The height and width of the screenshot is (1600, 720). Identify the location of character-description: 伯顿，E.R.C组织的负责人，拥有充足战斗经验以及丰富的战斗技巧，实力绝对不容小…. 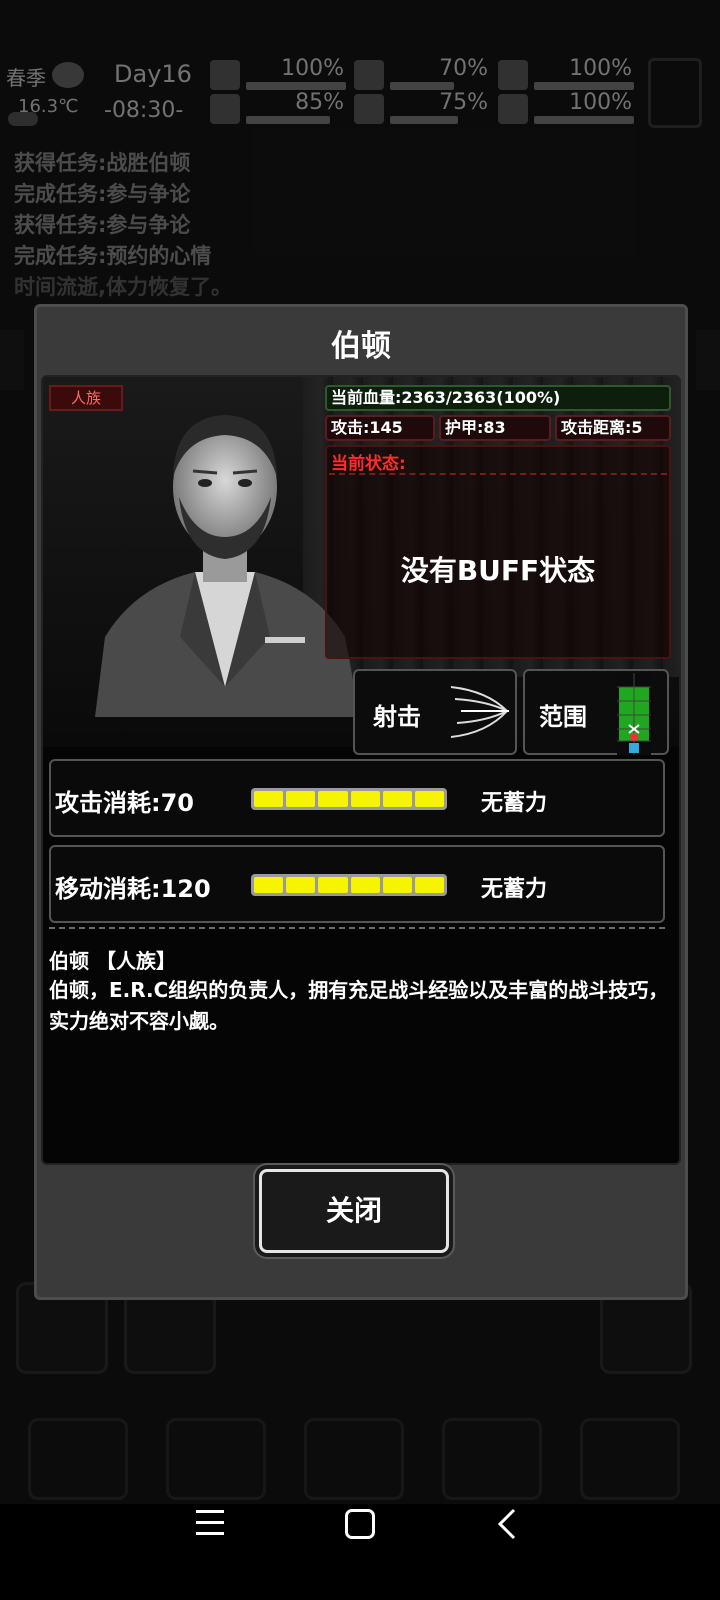
(359, 1005).